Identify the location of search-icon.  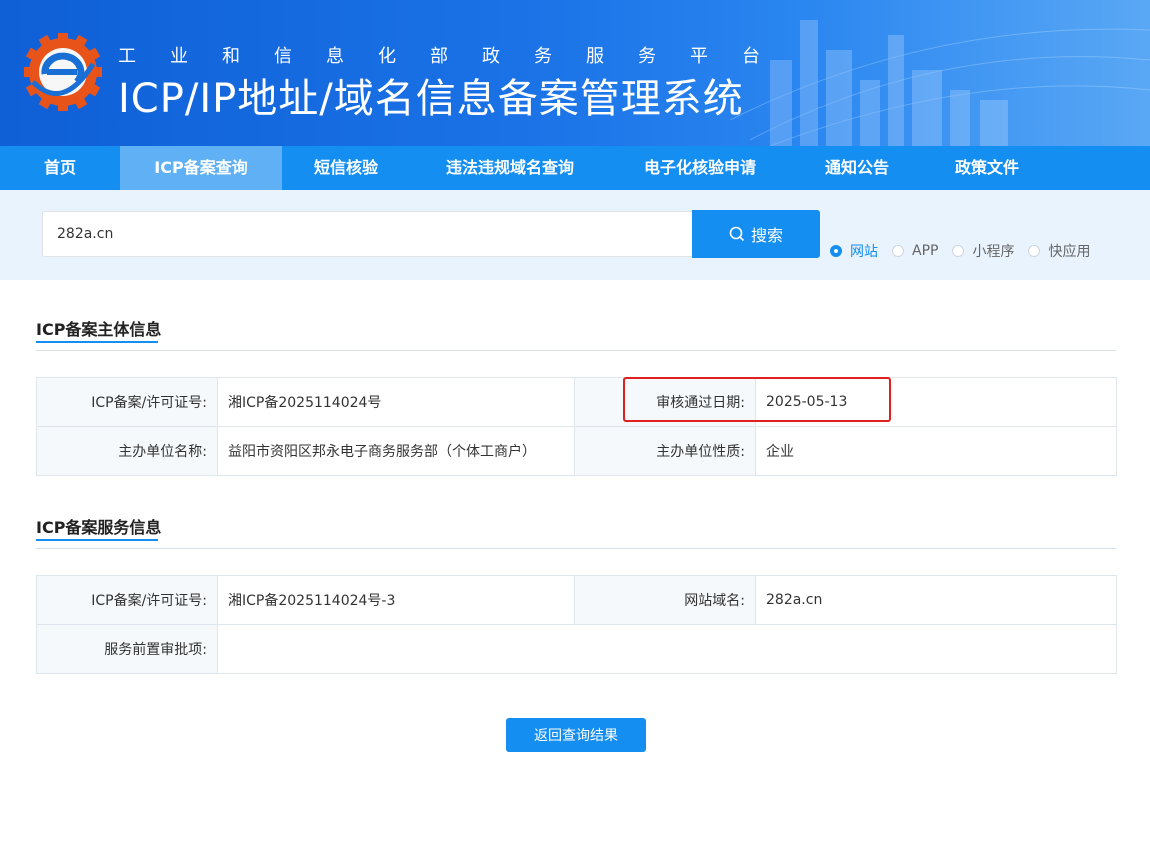
(737, 234).